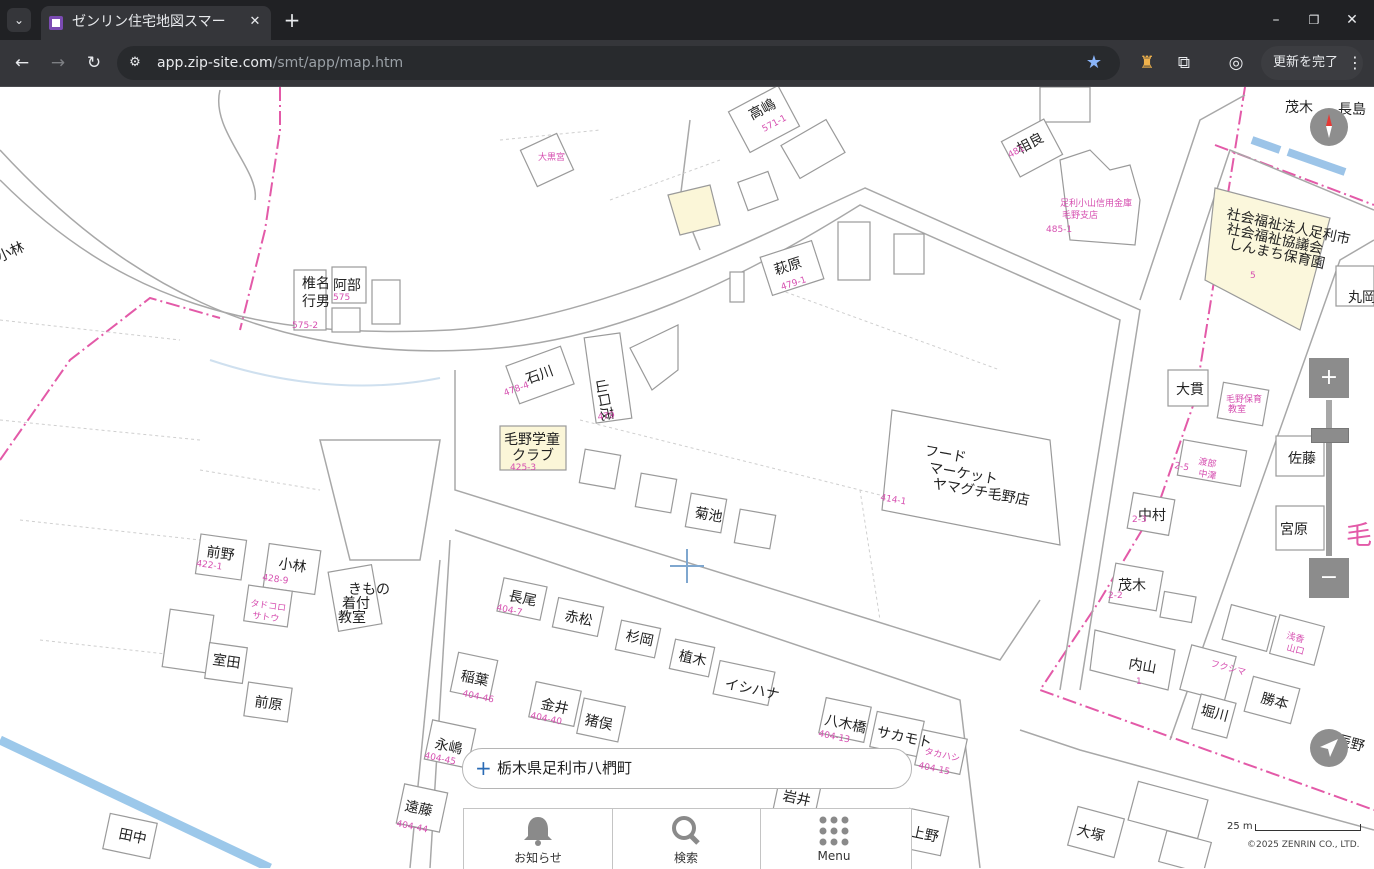  I want to click on back-arrow-icon: ←, so click(22, 63).